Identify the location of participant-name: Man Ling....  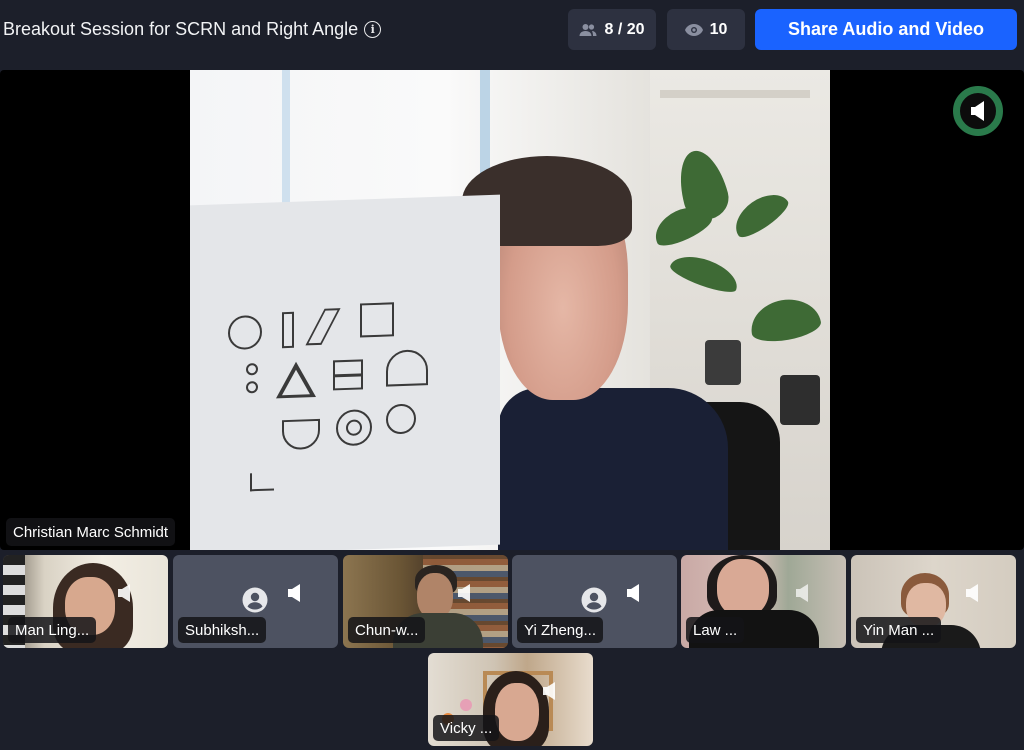
(52, 630).